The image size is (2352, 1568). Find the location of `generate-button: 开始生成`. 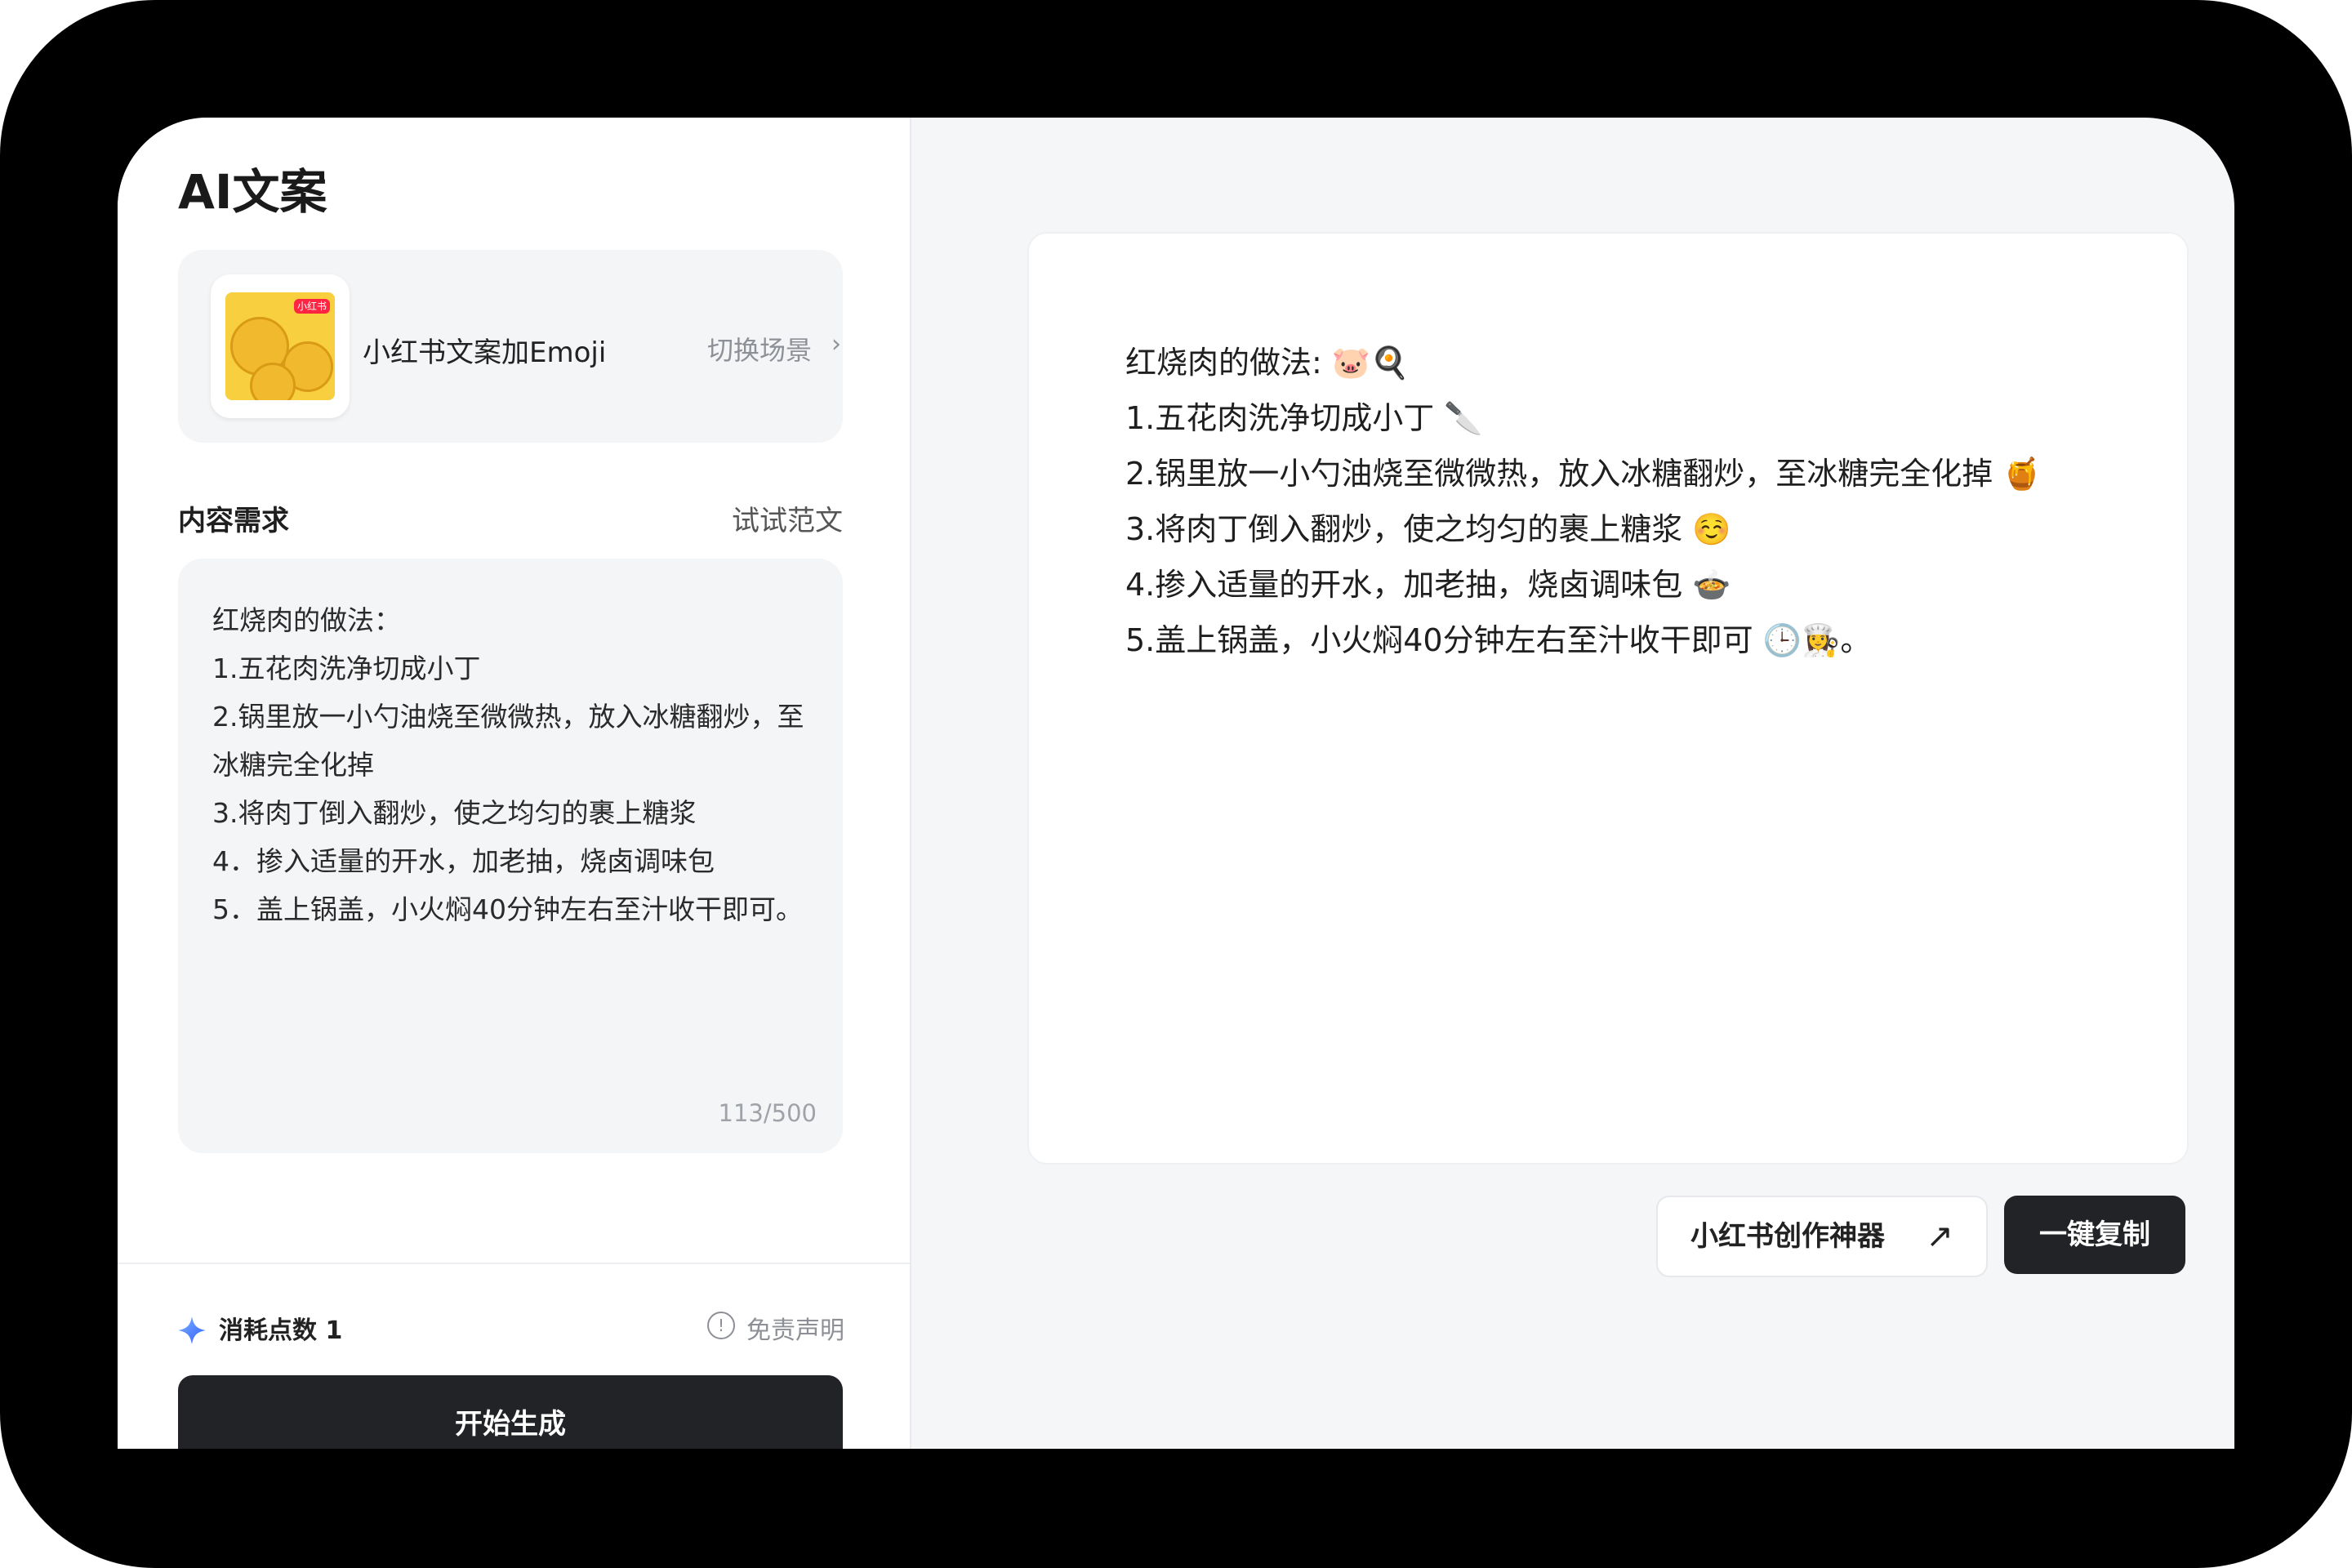

generate-button: 开始生成 is located at coordinates (510, 1412).